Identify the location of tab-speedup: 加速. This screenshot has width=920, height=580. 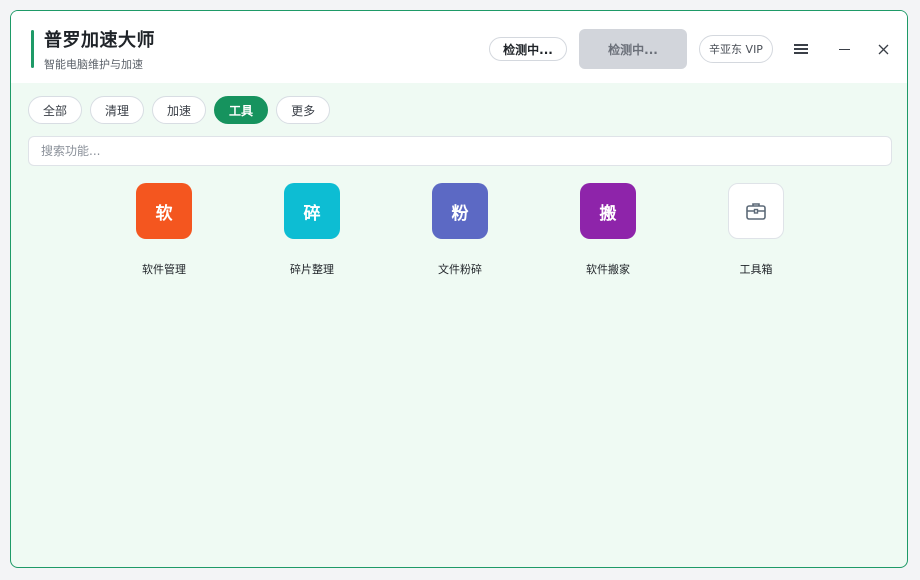
(179, 110).